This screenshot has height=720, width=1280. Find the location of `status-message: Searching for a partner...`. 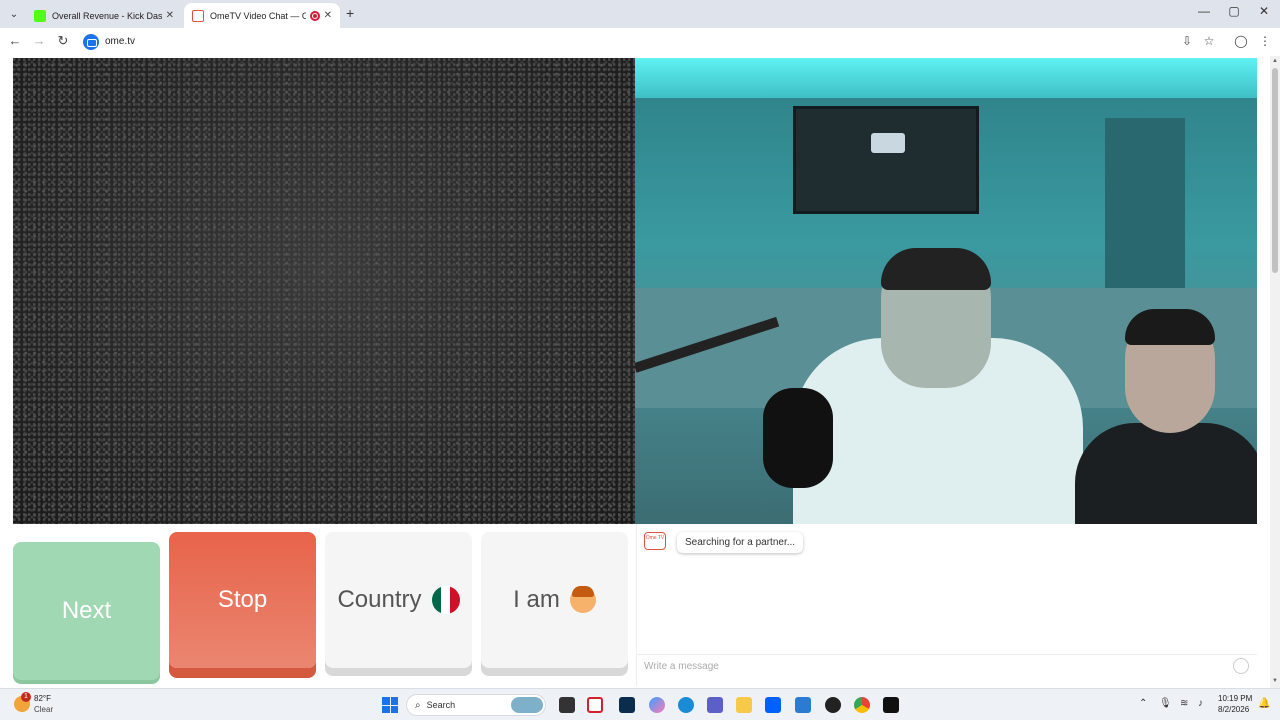

status-message: Searching for a partner... is located at coordinates (740, 542).